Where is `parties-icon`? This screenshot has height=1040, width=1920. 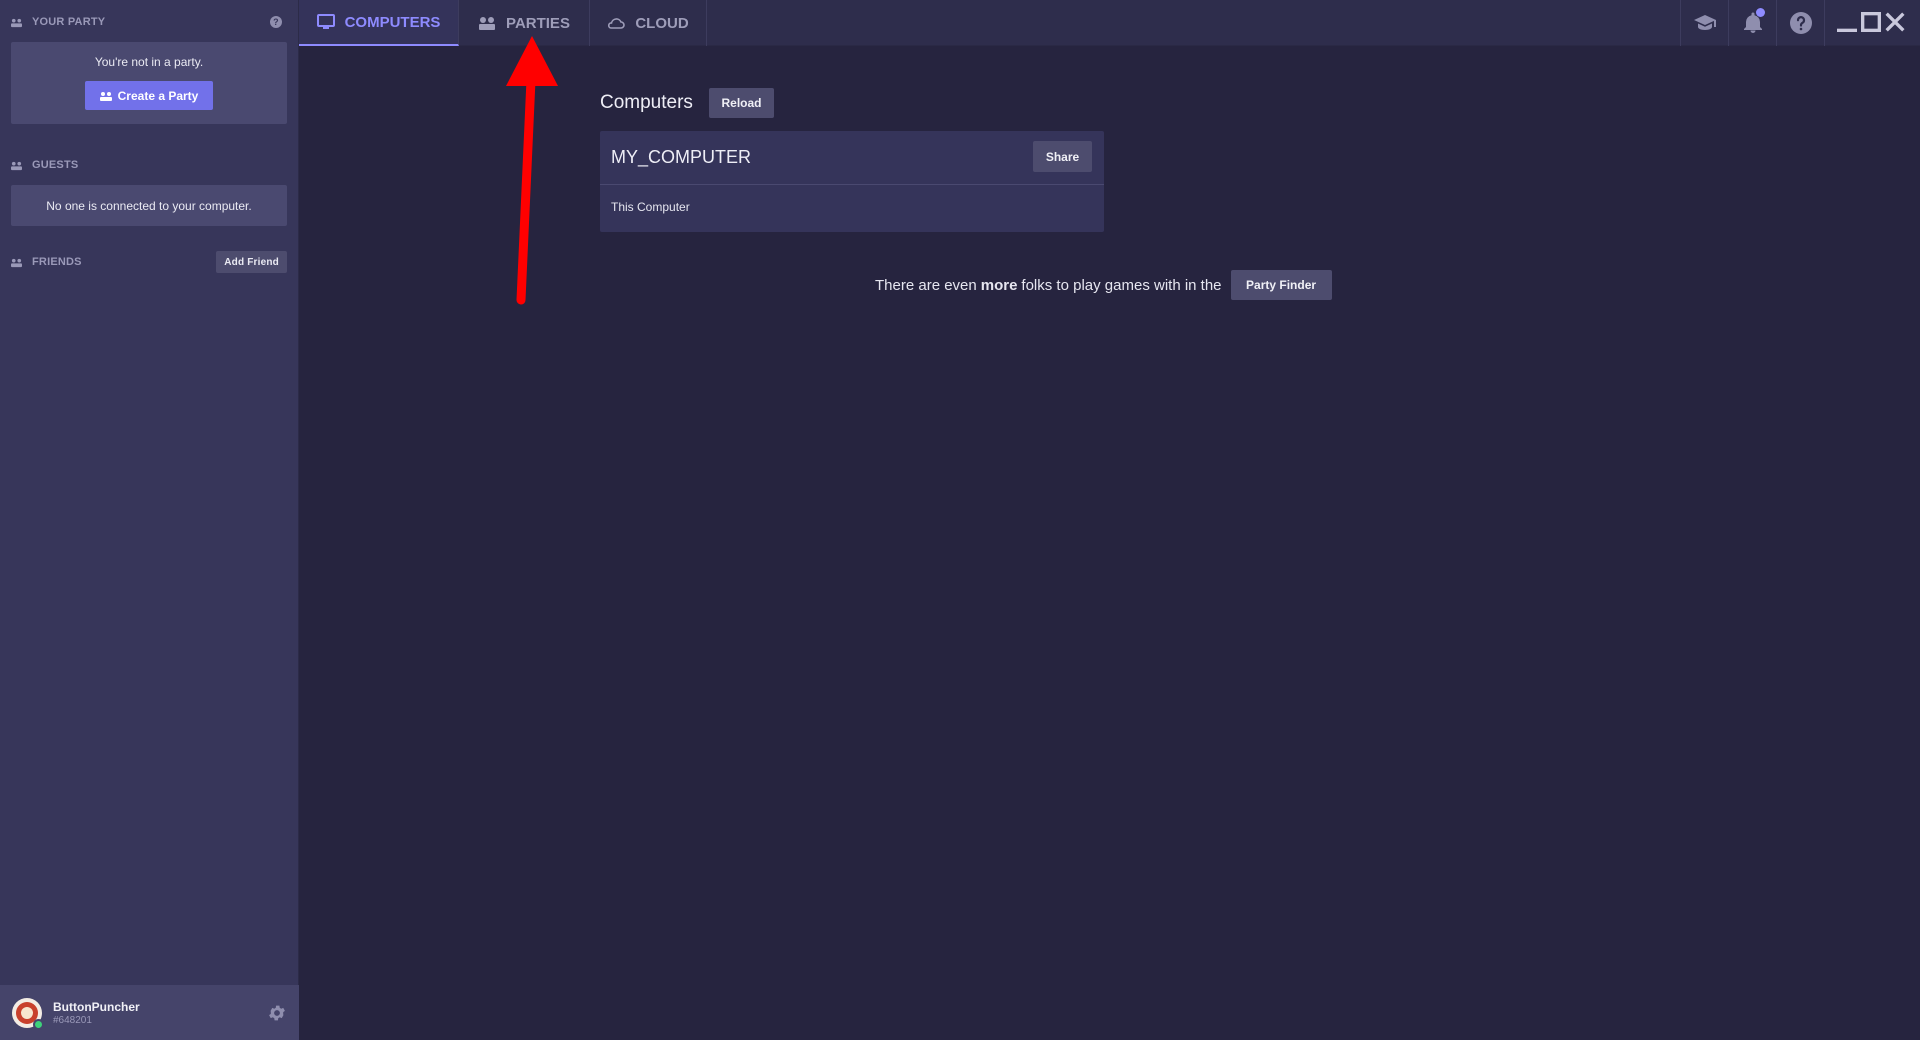 parties-icon is located at coordinates (487, 23).